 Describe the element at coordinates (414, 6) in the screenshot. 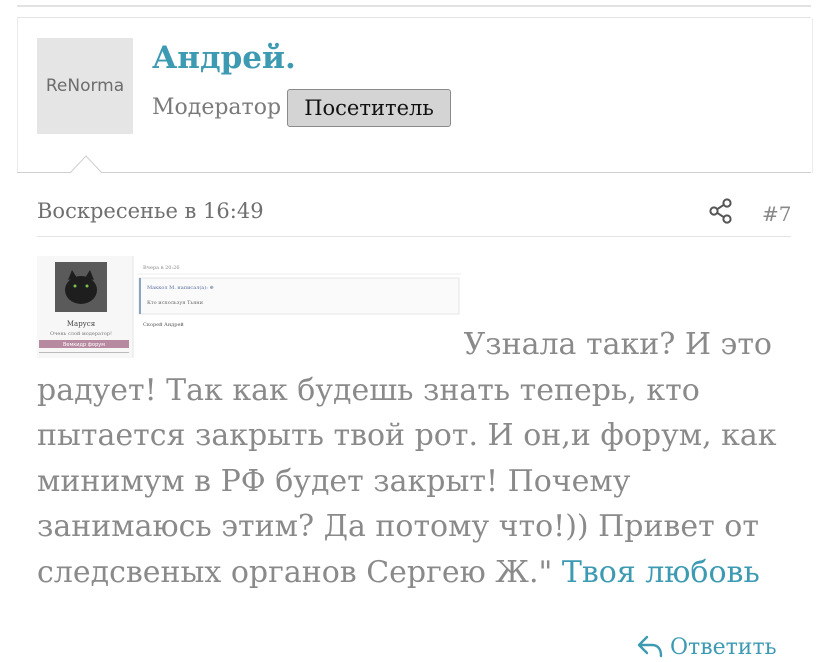

I see `top-separator` at that location.